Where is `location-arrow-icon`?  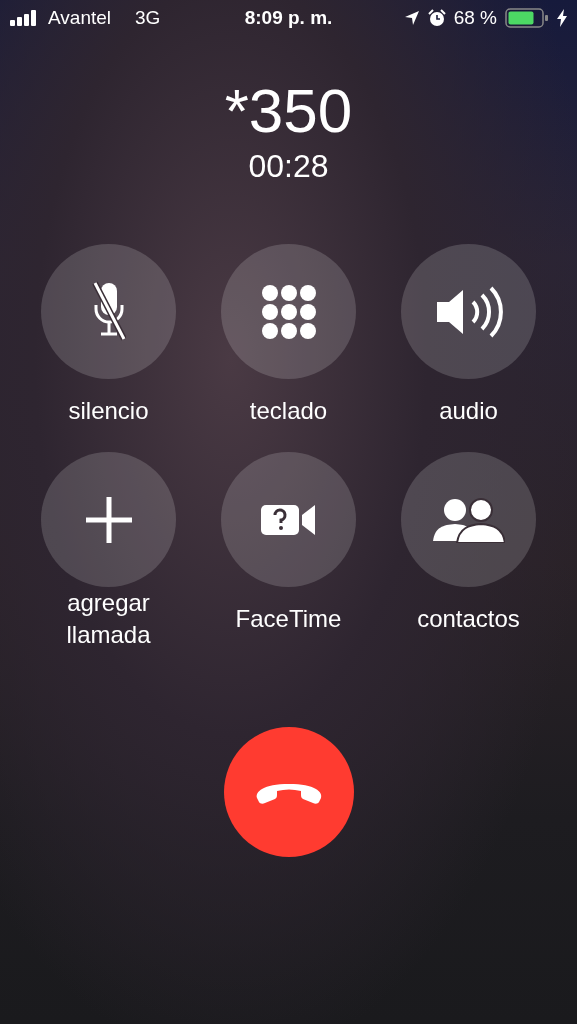 location-arrow-icon is located at coordinates (411, 18).